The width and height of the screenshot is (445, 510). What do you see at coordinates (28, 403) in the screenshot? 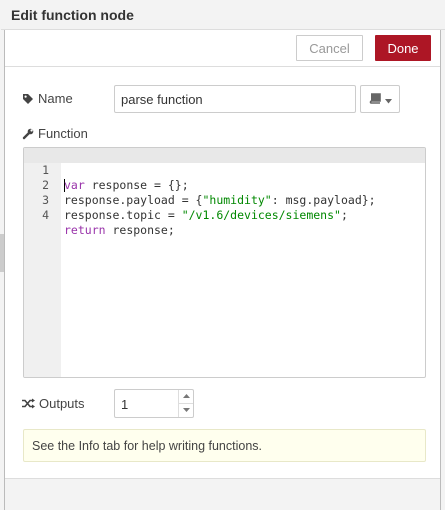
I see `shuffle-icon` at bounding box center [28, 403].